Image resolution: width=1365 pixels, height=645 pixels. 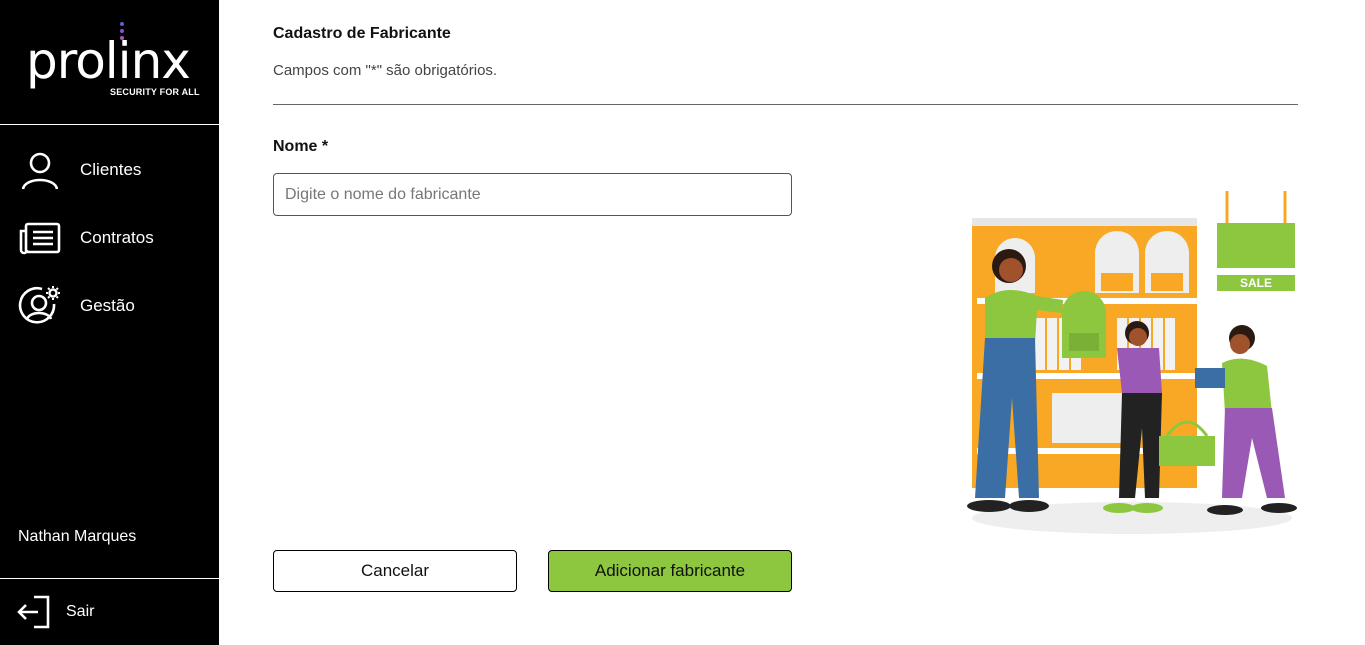 I want to click on sidebar-item-label: Clientes, so click(x=111, y=169).